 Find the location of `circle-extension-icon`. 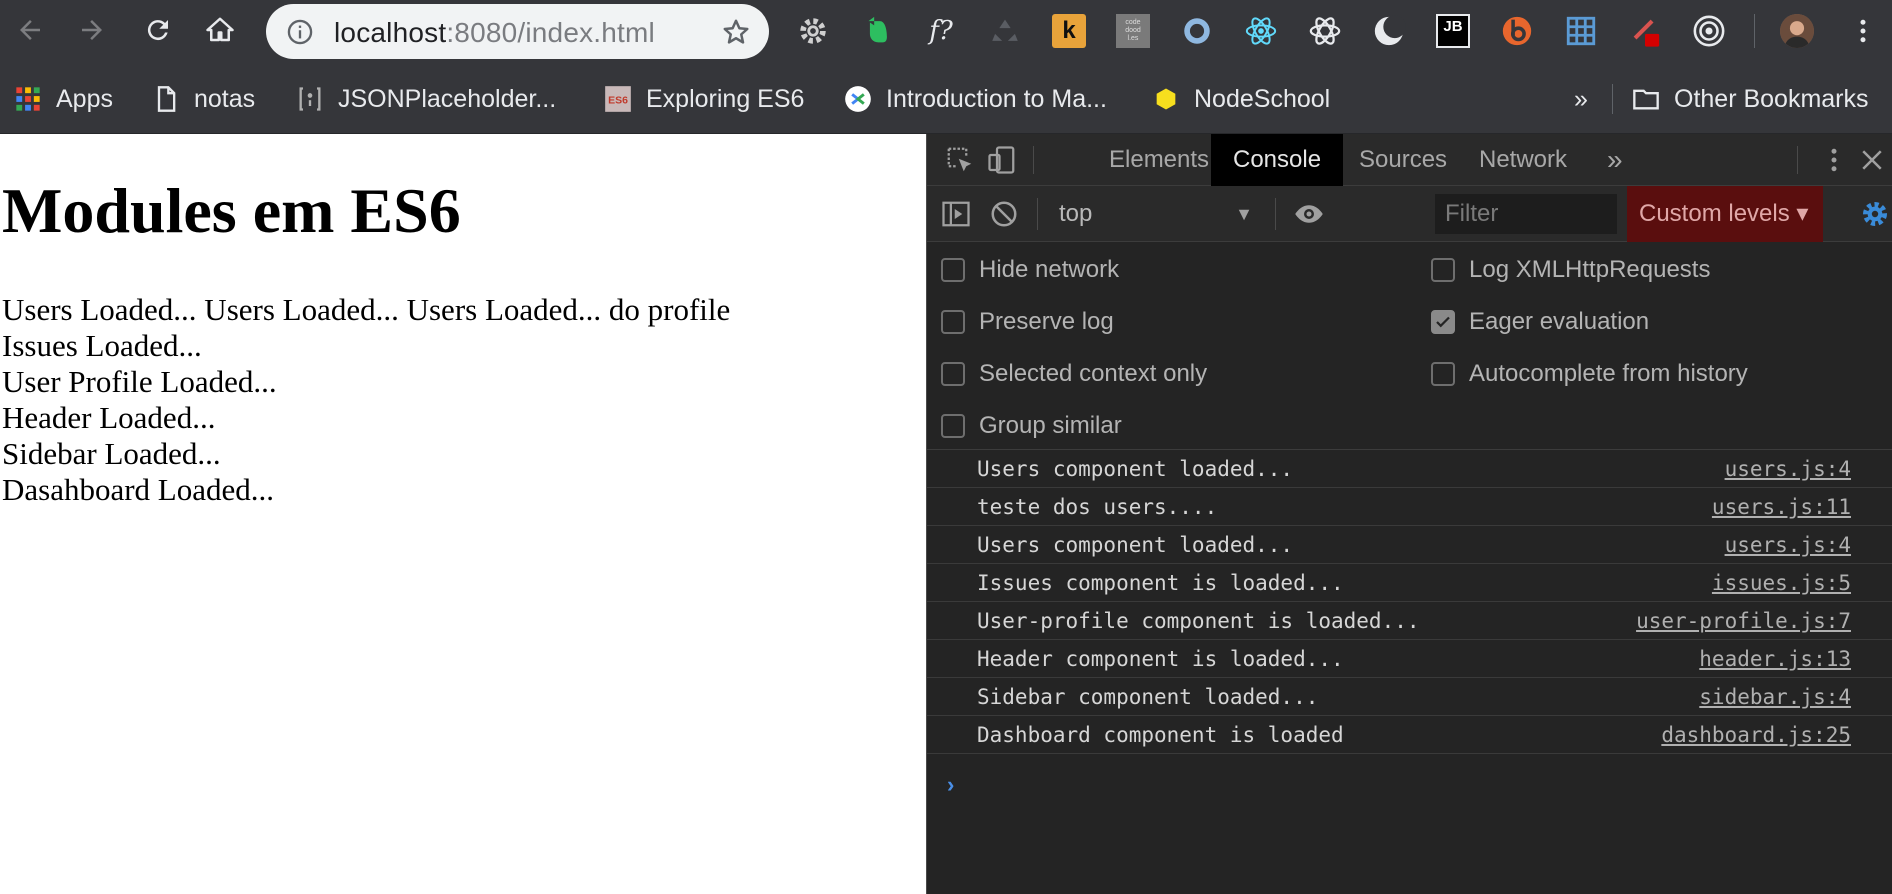

circle-extension-icon is located at coordinates (1197, 31).